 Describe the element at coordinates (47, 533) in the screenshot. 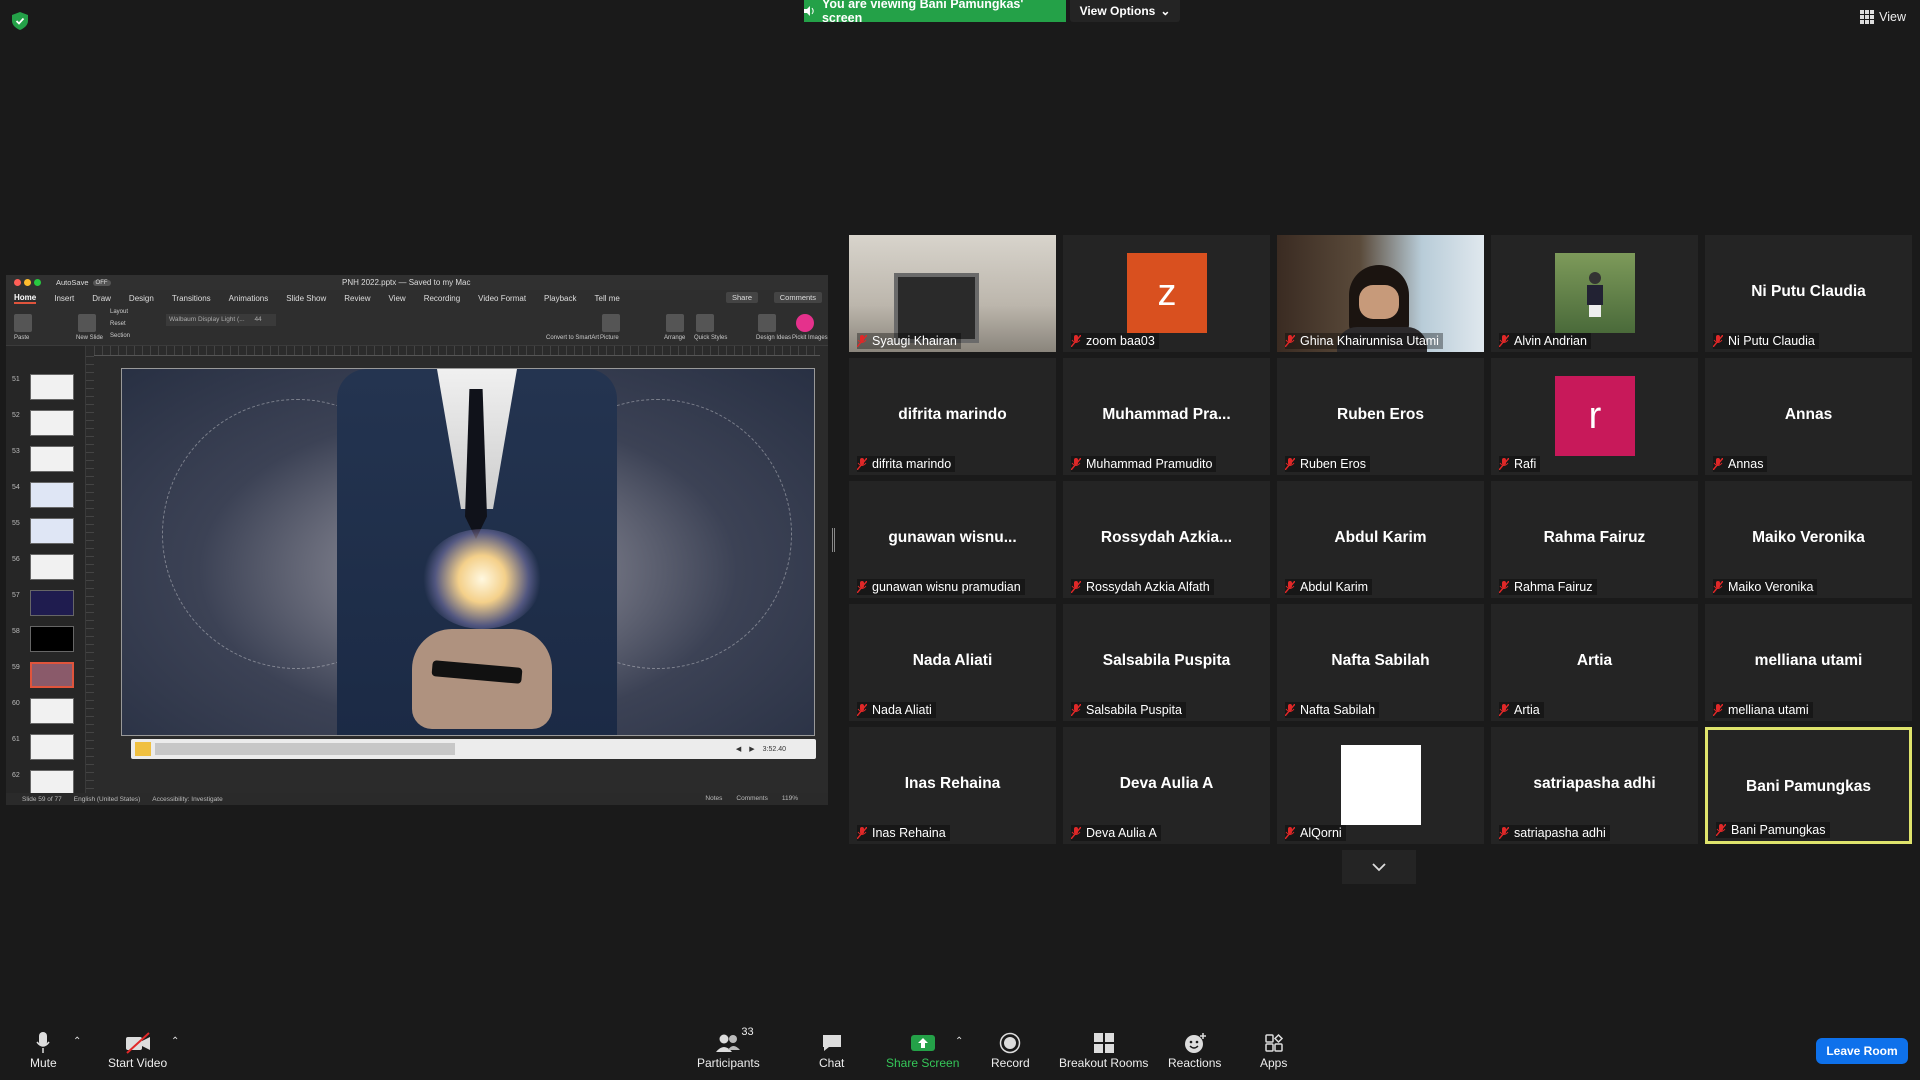

I see `slide-thumbnail: 55` at that location.